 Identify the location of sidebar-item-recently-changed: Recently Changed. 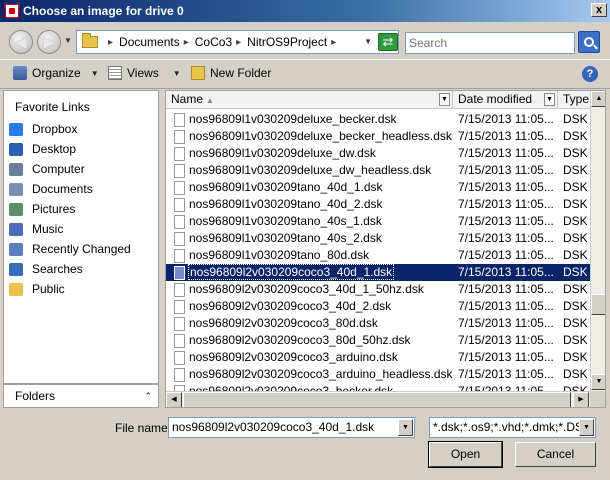
(70, 249).